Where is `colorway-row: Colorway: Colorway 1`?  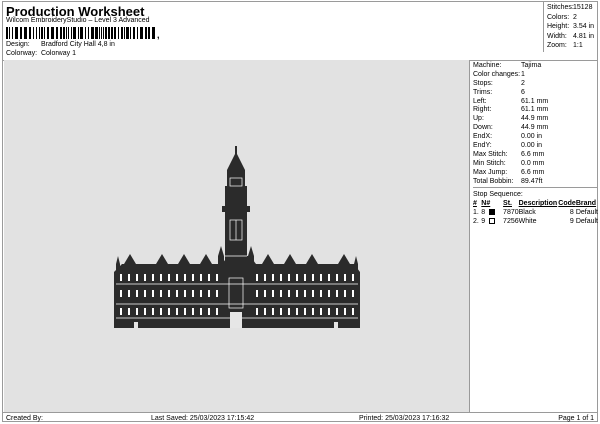
colorway-row: Colorway: Colorway 1 is located at coordinates (41, 53).